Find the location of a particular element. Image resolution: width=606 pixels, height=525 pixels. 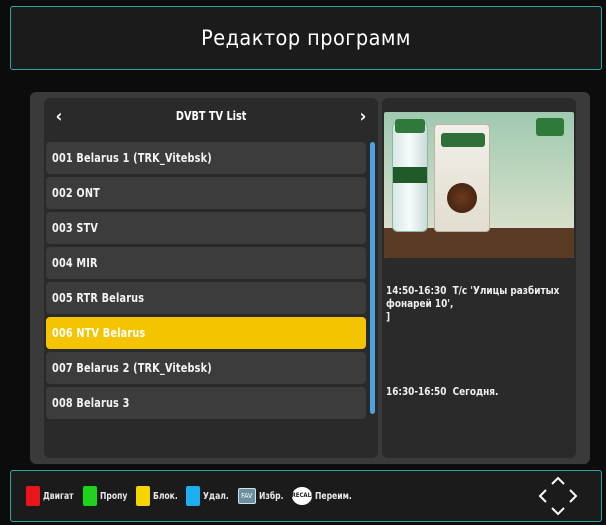

preview-coffee-jar is located at coordinates (410, 175).